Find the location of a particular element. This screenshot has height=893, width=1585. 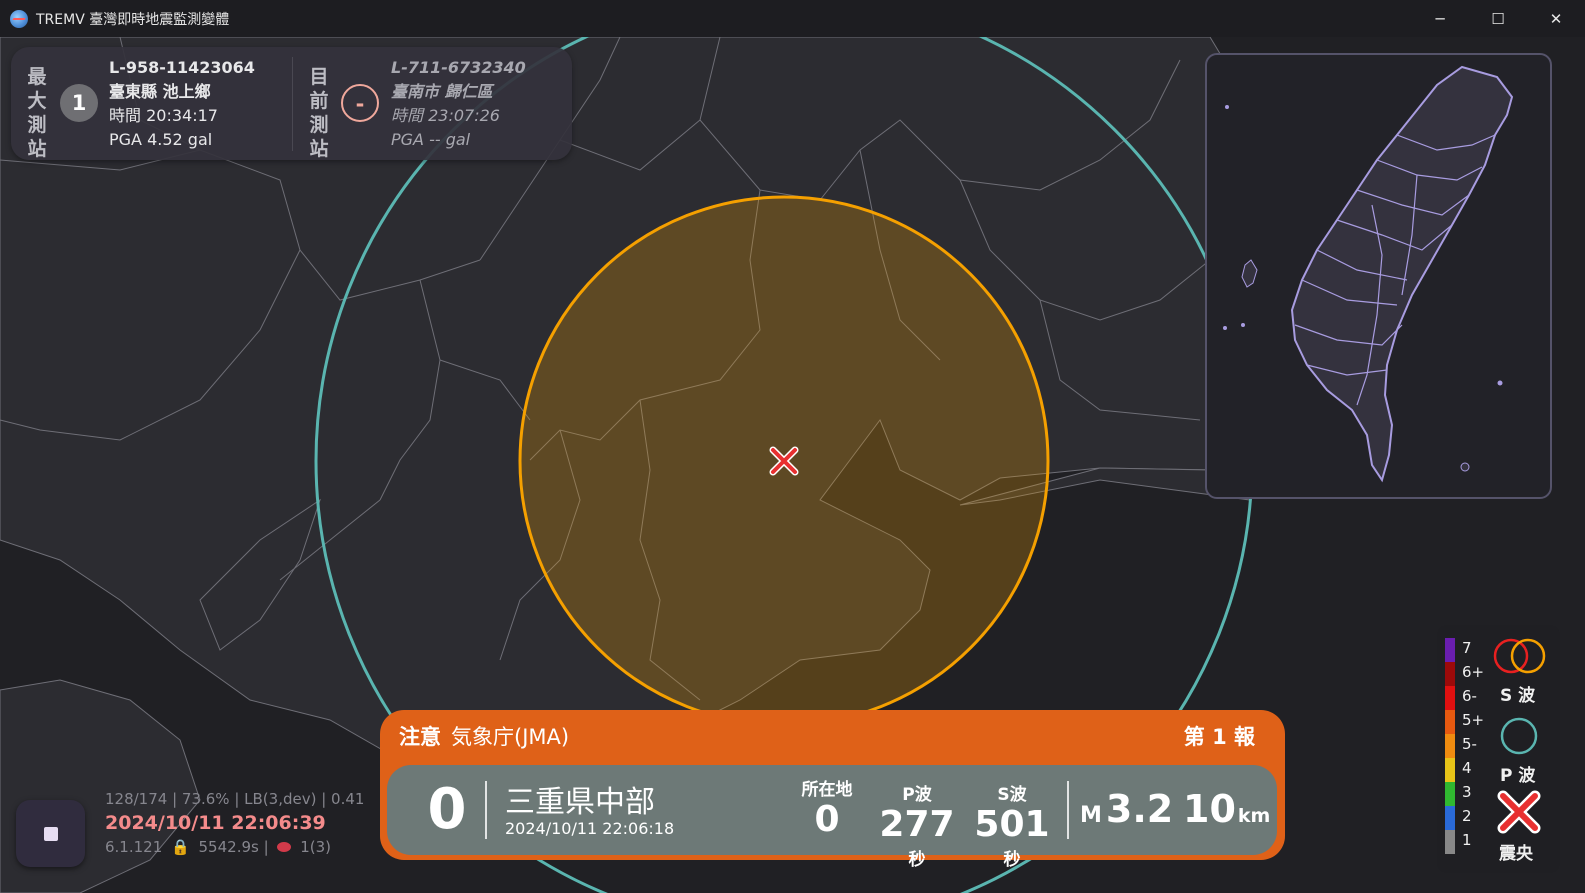

depth-value: 10 is located at coordinates (1209, 809).